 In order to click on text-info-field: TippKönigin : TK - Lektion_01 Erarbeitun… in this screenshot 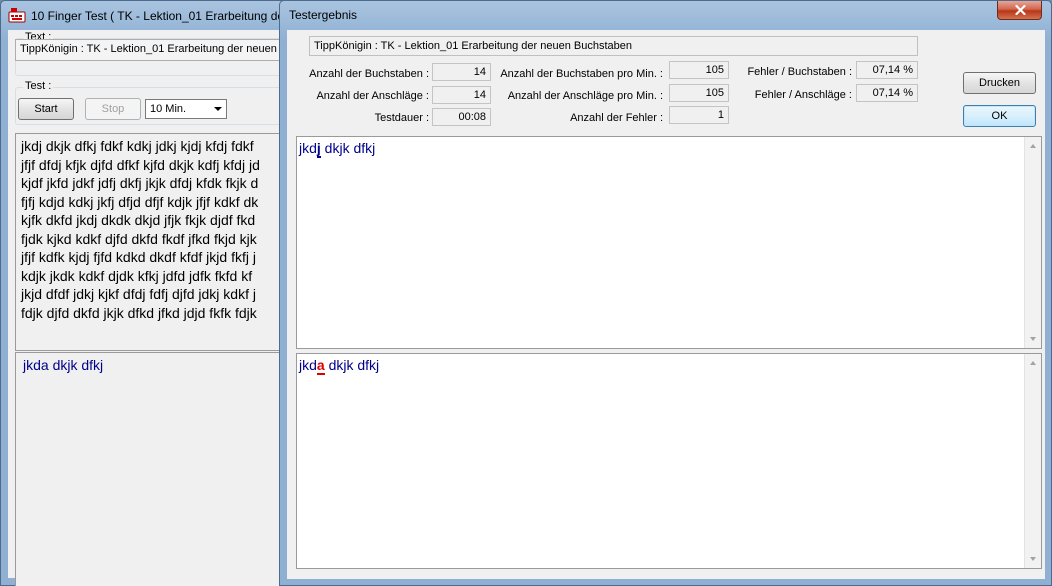, I will do `click(160, 50)`.